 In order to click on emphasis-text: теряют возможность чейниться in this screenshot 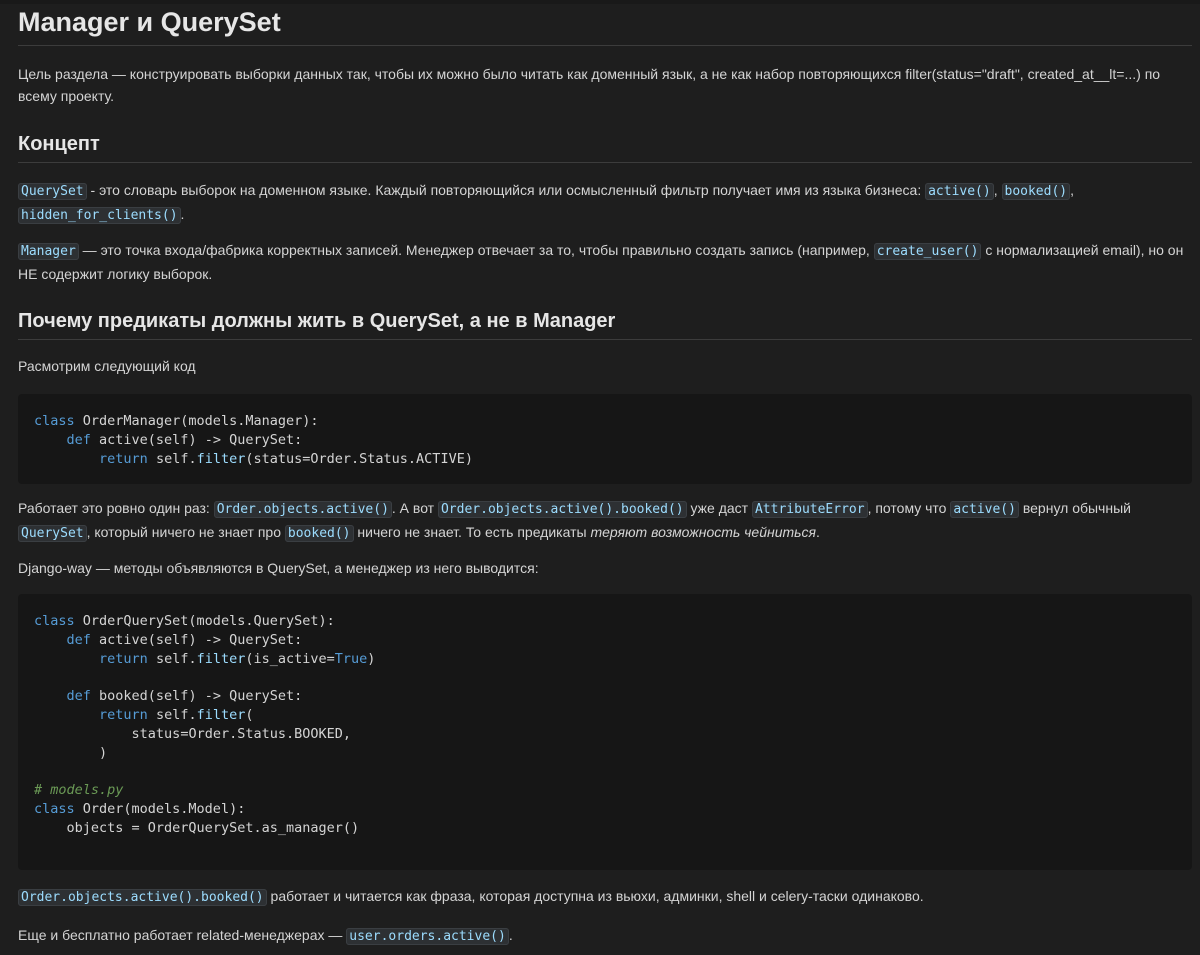, I will do `click(703, 532)`.